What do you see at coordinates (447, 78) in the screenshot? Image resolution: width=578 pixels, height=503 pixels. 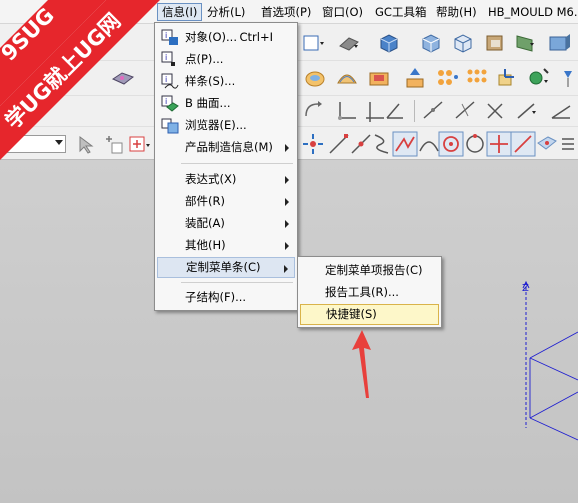 I see `pattern-dots-icon` at bounding box center [447, 78].